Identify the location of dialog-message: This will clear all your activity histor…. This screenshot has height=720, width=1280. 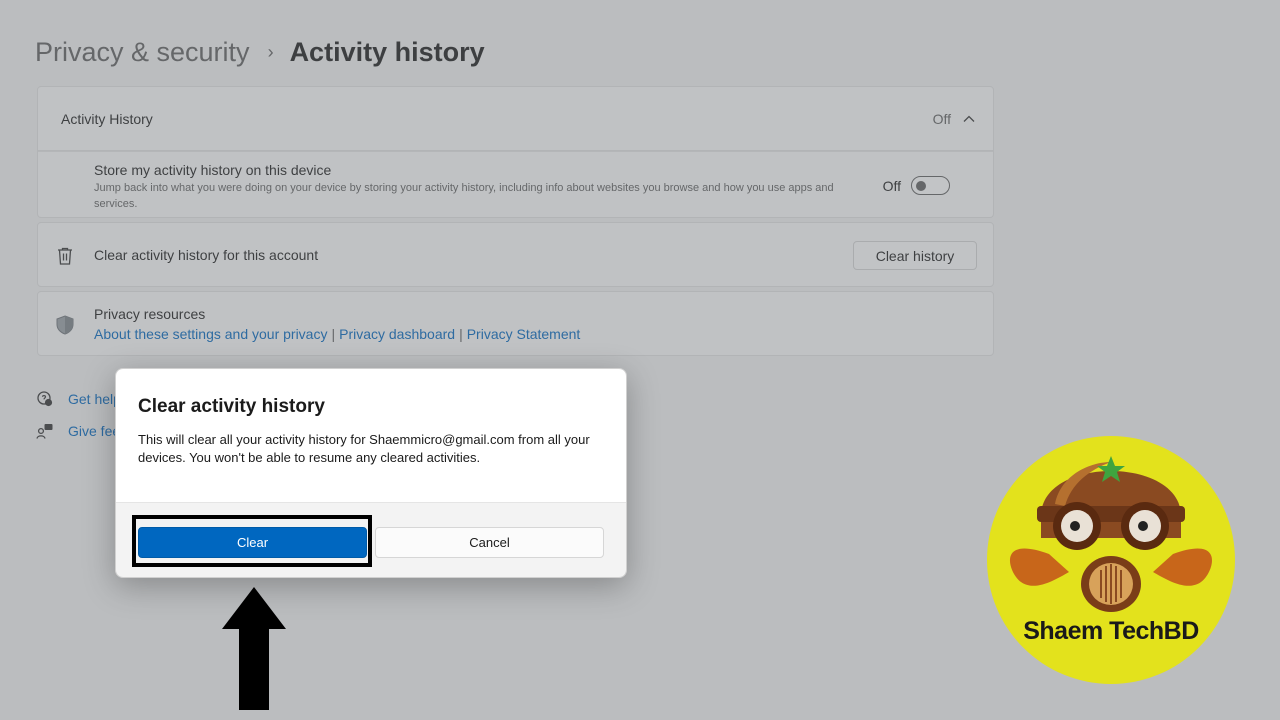
(364, 448).